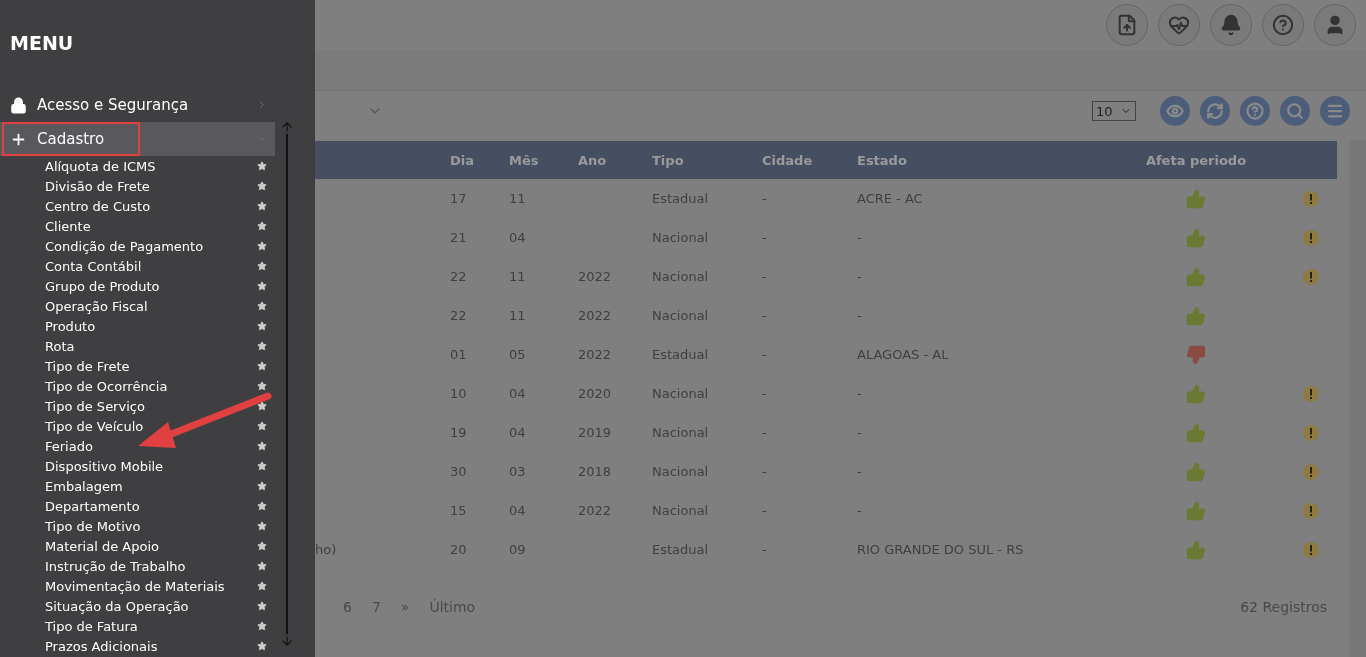 Image resolution: width=1366 pixels, height=657 pixels. What do you see at coordinates (137, 326) in the screenshot?
I see `menu-item: Produto` at bounding box center [137, 326].